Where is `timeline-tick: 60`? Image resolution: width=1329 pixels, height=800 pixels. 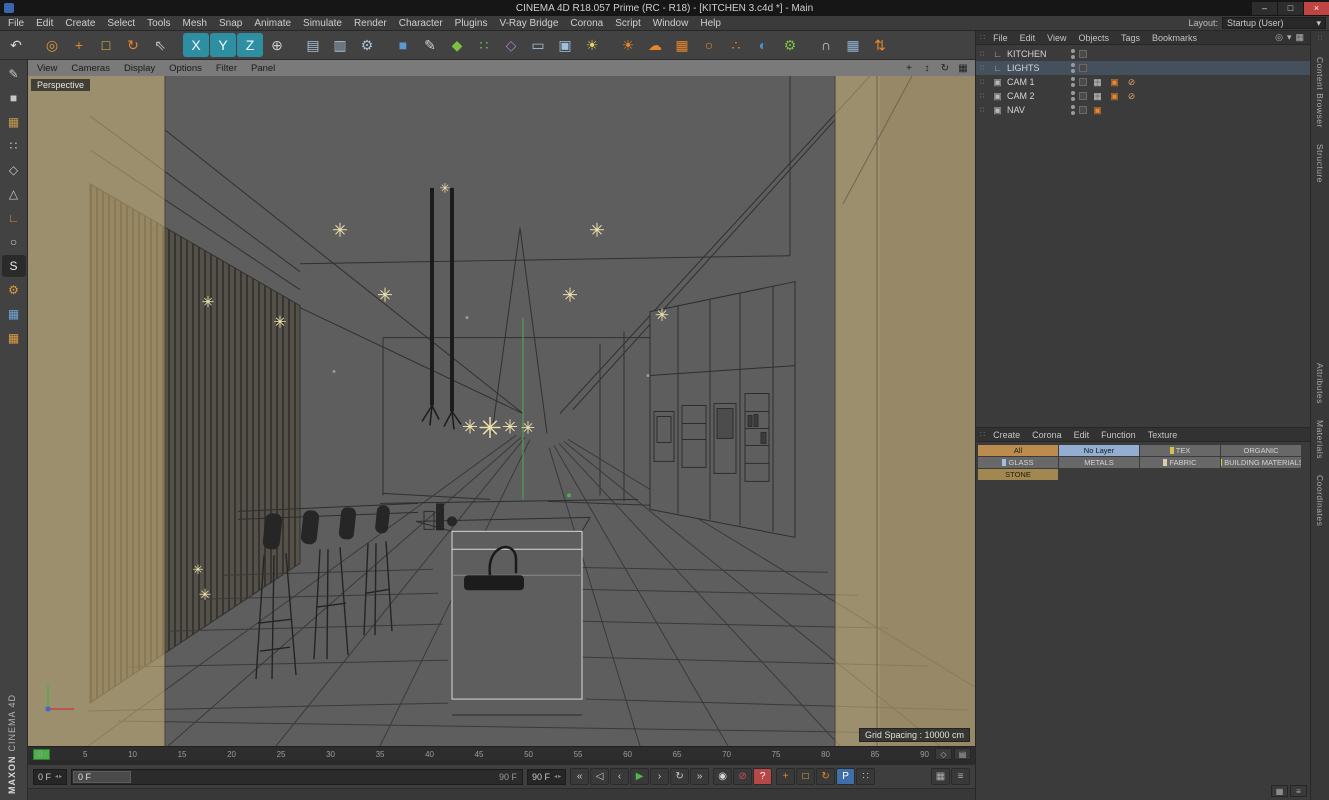
timeline-tick: 60 is located at coordinates (627, 754).